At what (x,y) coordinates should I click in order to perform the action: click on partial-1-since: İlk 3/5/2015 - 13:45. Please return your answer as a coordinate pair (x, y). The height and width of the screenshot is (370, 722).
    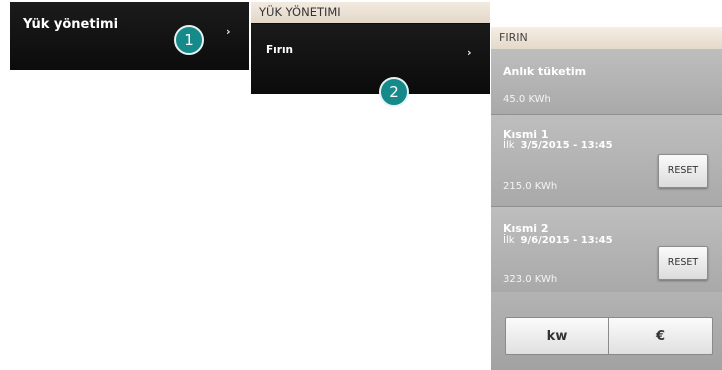
    Looking at the image, I should click on (558, 145).